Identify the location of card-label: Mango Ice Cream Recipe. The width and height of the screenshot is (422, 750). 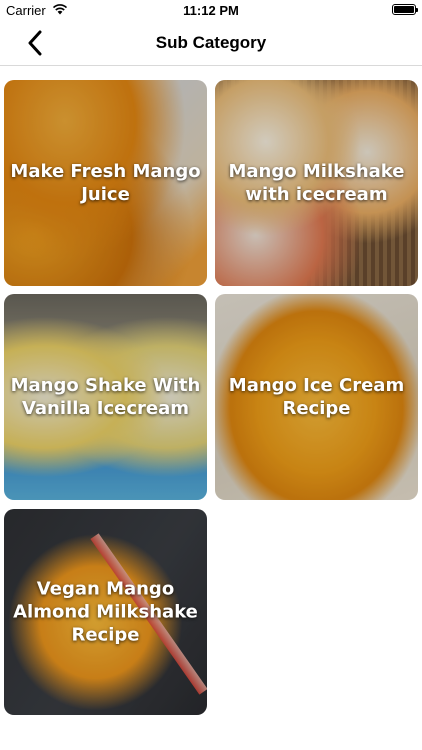
(316, 397).